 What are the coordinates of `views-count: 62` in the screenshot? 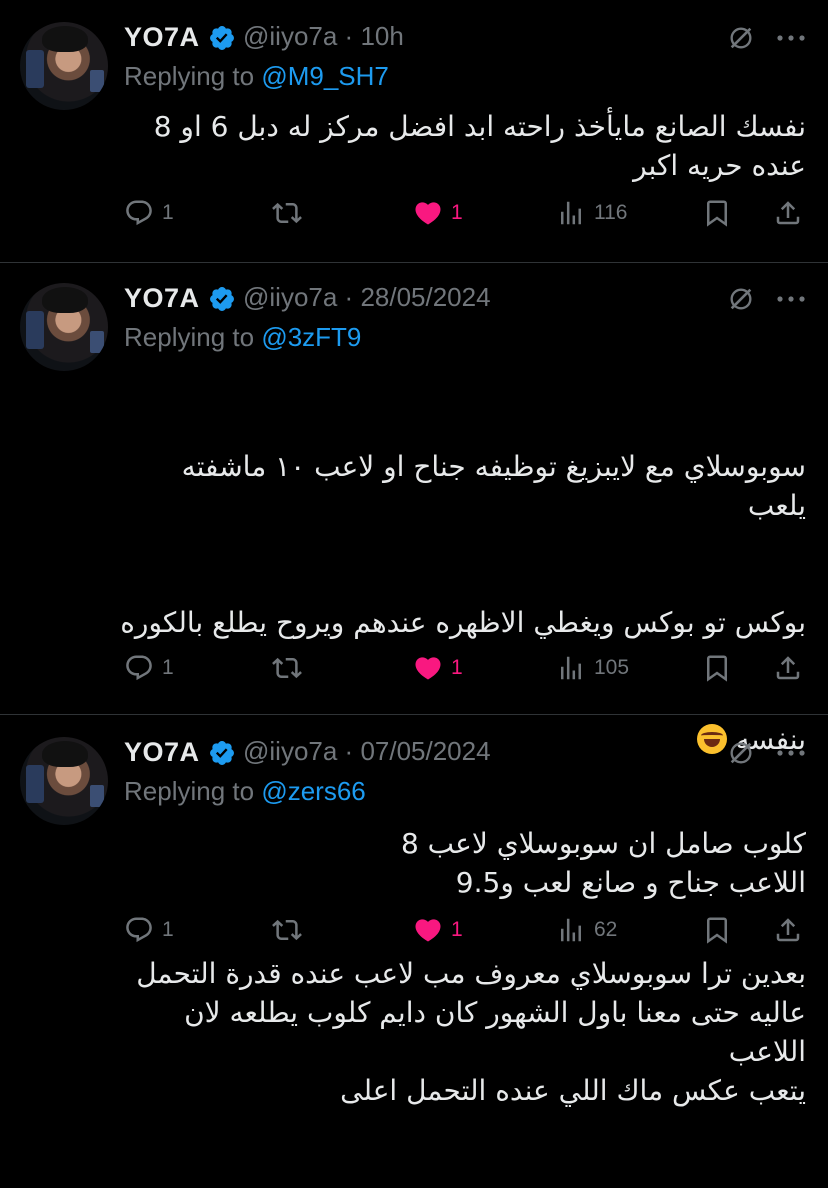 It's located at (606, 929).